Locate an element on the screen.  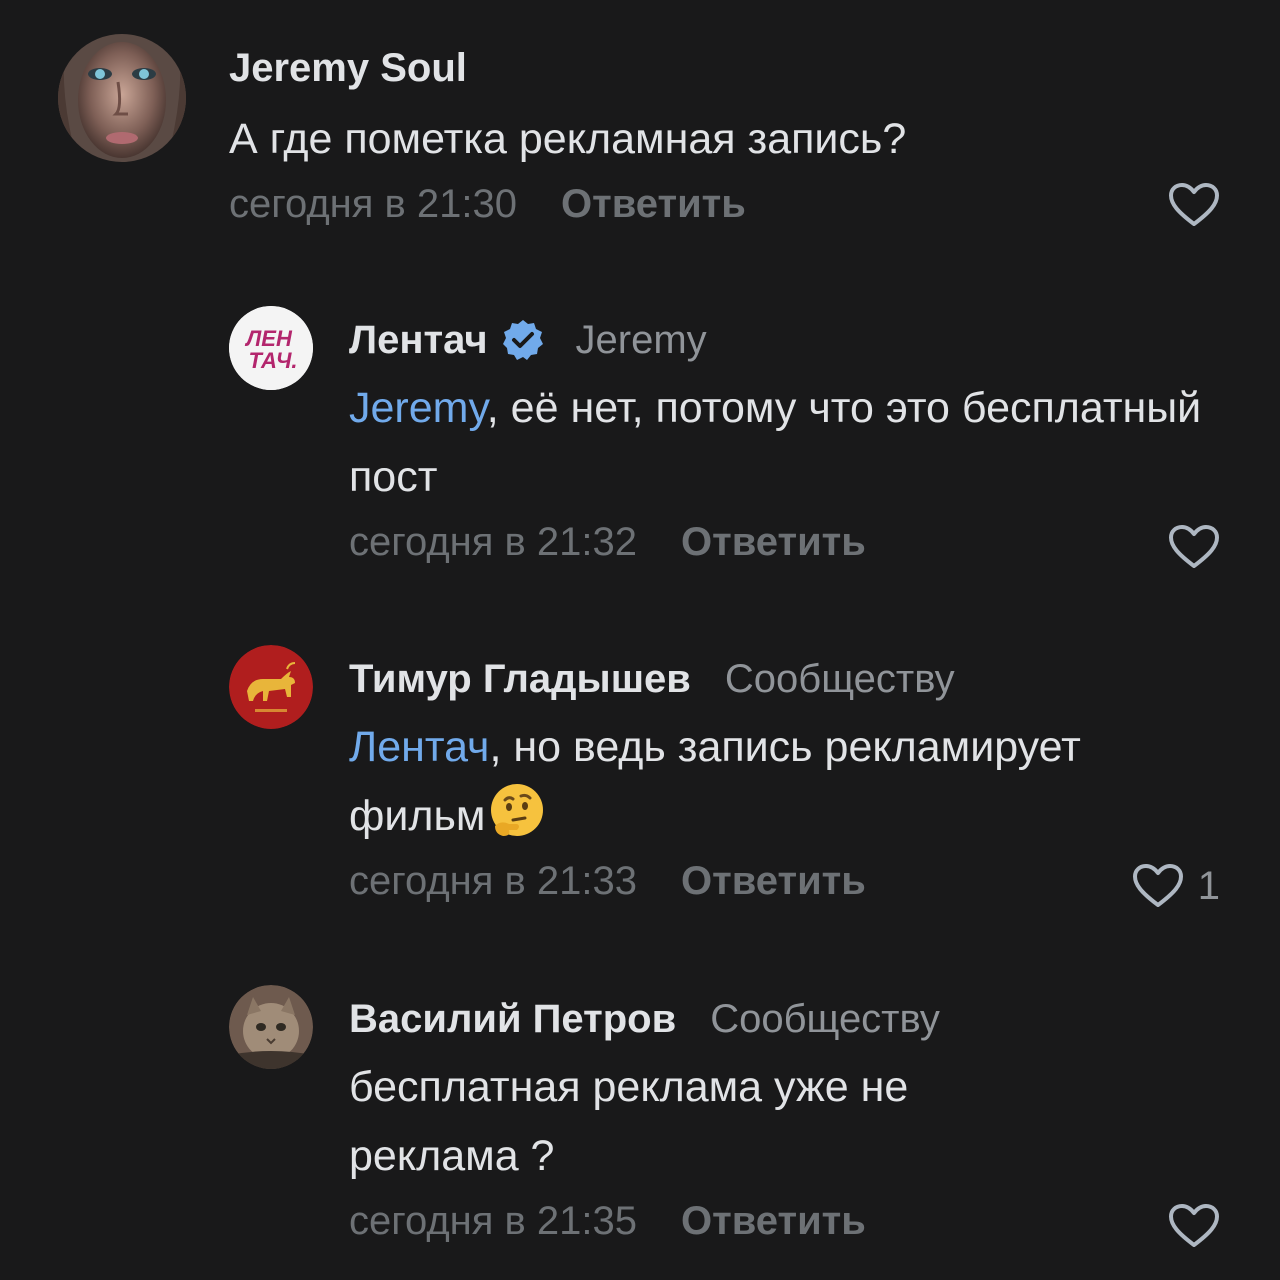
author-name: Василий Петров is located at coordinates (512, 1019).